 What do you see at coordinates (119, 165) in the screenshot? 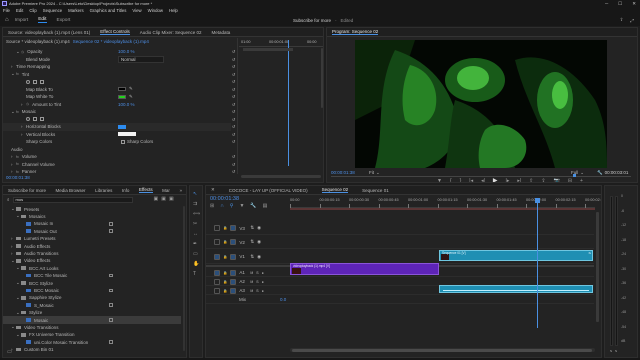
I see `effect-property-row: › fx Channel Volume ↺` at bounding box center [119, 165].